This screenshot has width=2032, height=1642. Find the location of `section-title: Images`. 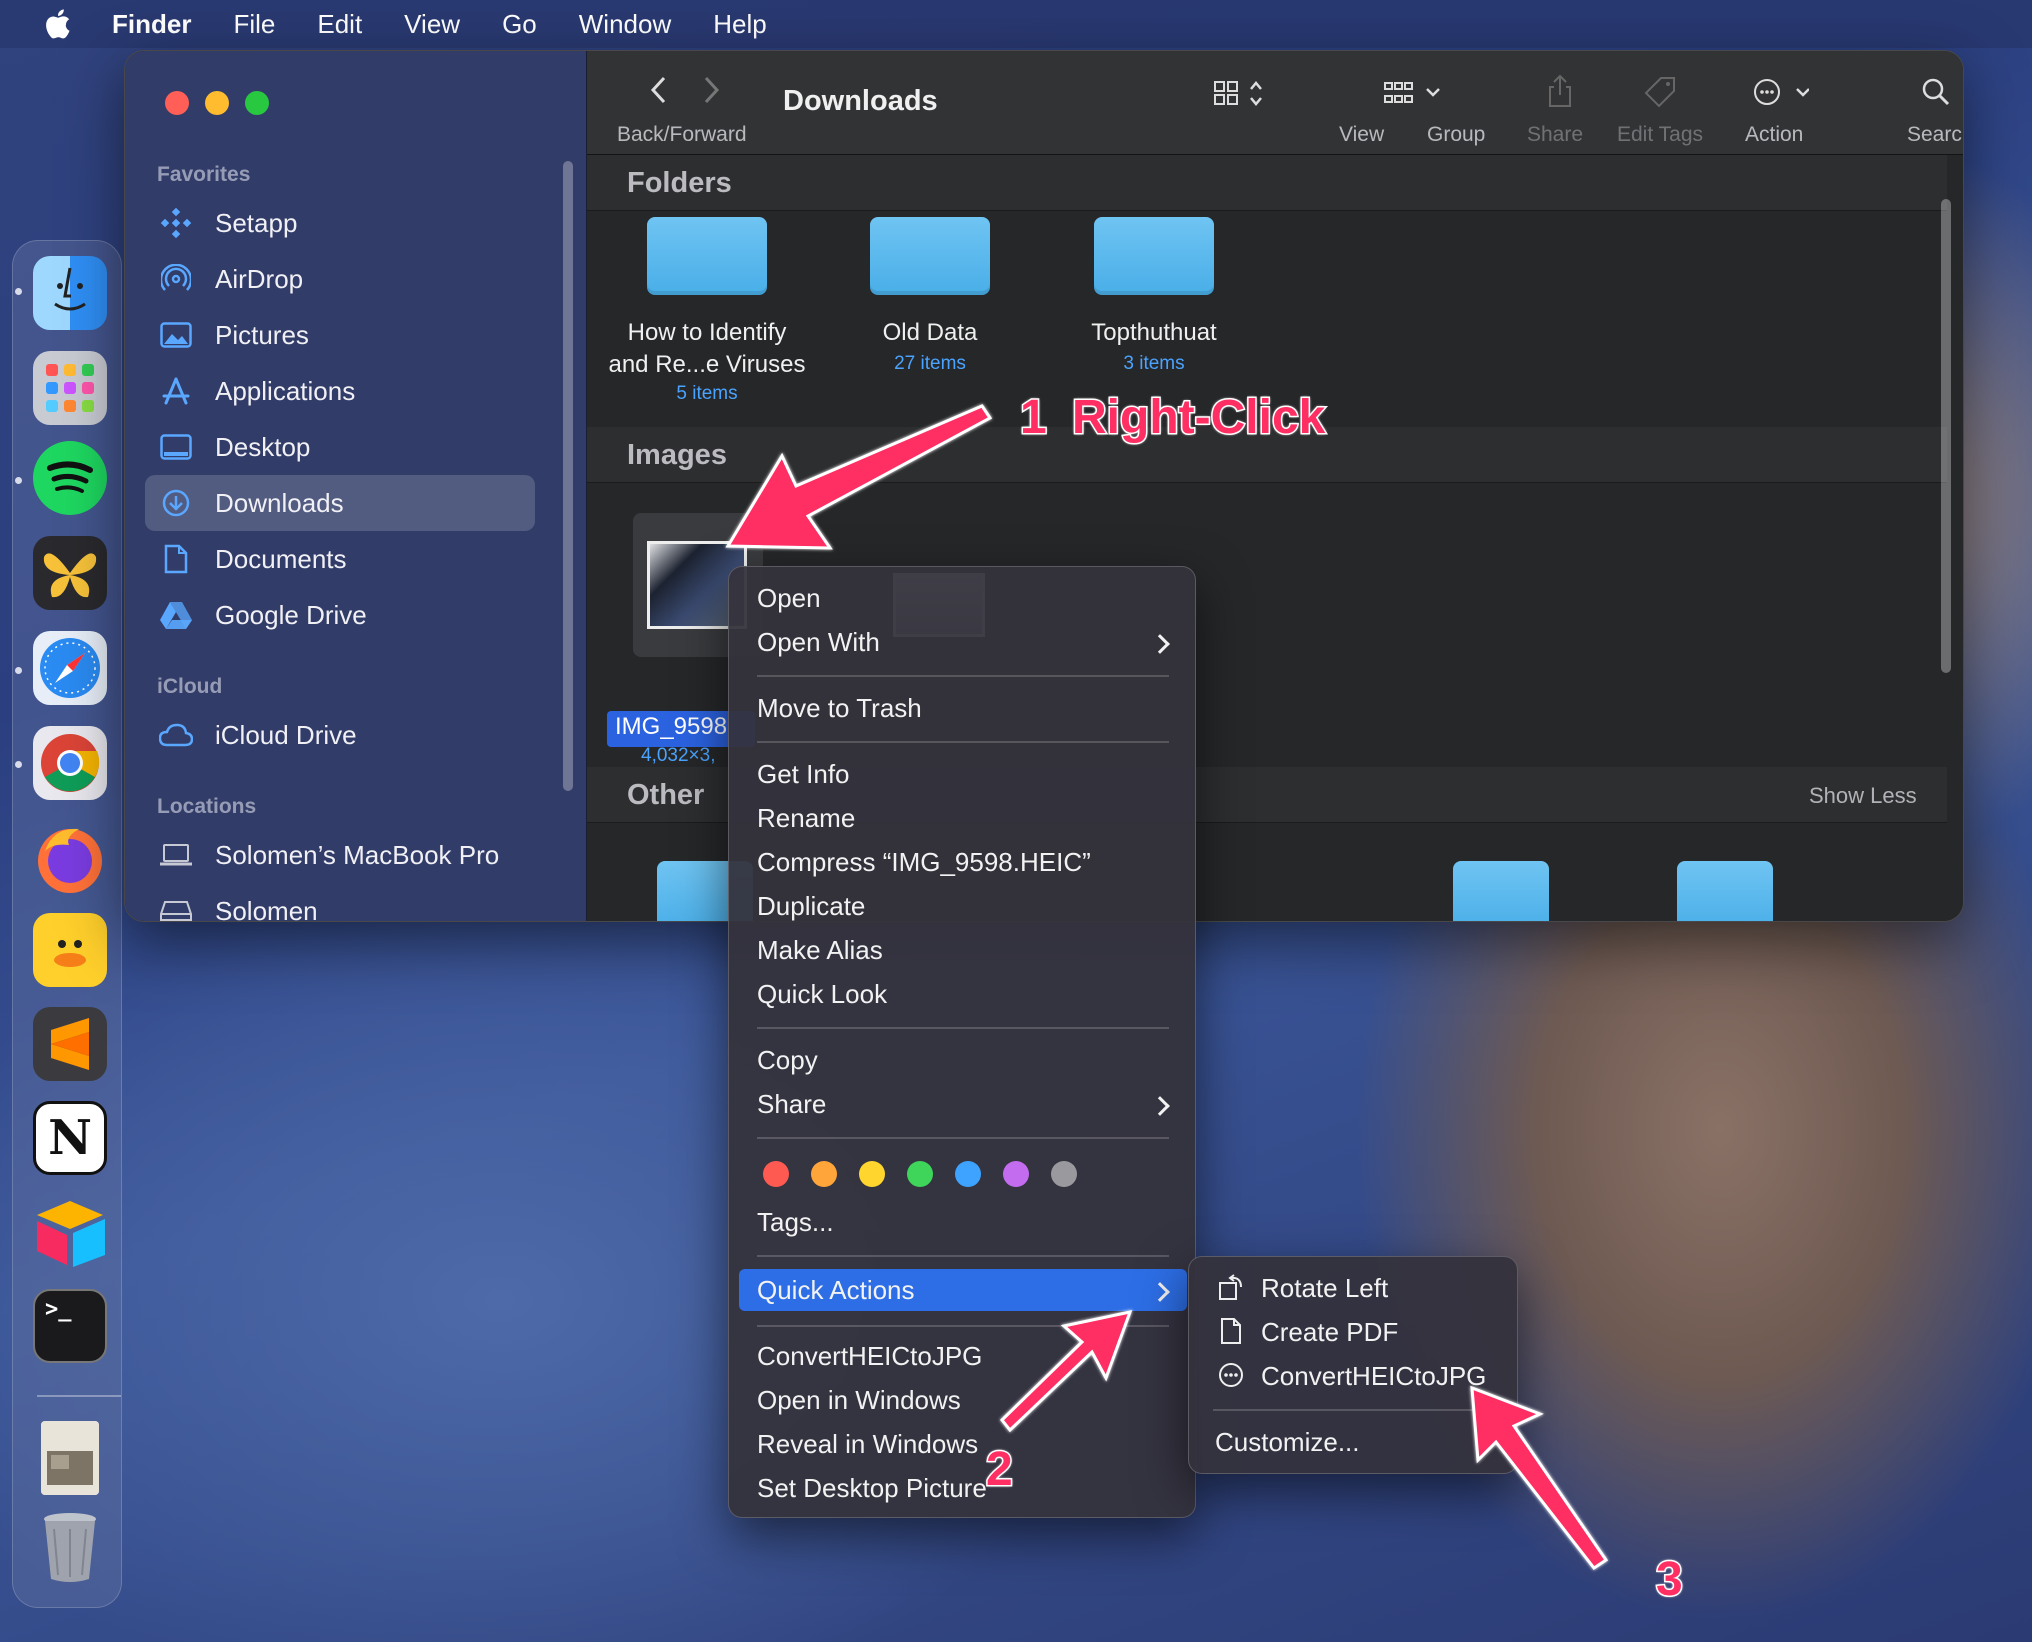

section-title: Images is located at coordinates (677, 455).